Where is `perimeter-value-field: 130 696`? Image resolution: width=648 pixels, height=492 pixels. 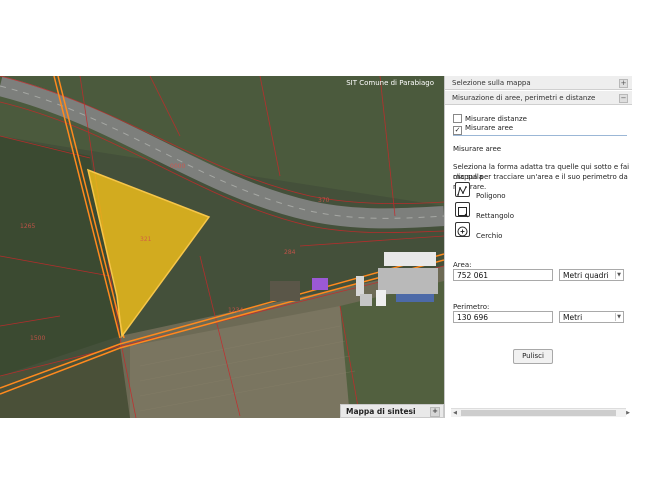 perimeter-value-field: 130 696 is located at coordinates (503, 317).